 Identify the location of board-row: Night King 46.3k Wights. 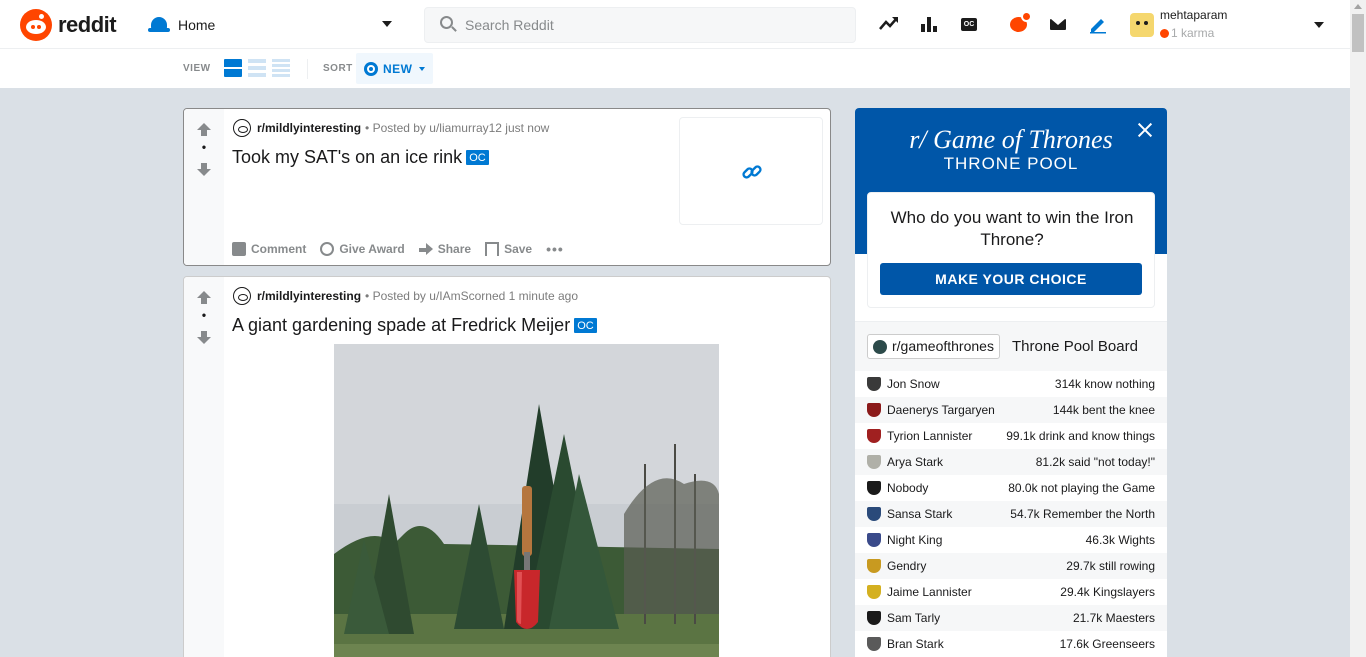
(1011, 540).